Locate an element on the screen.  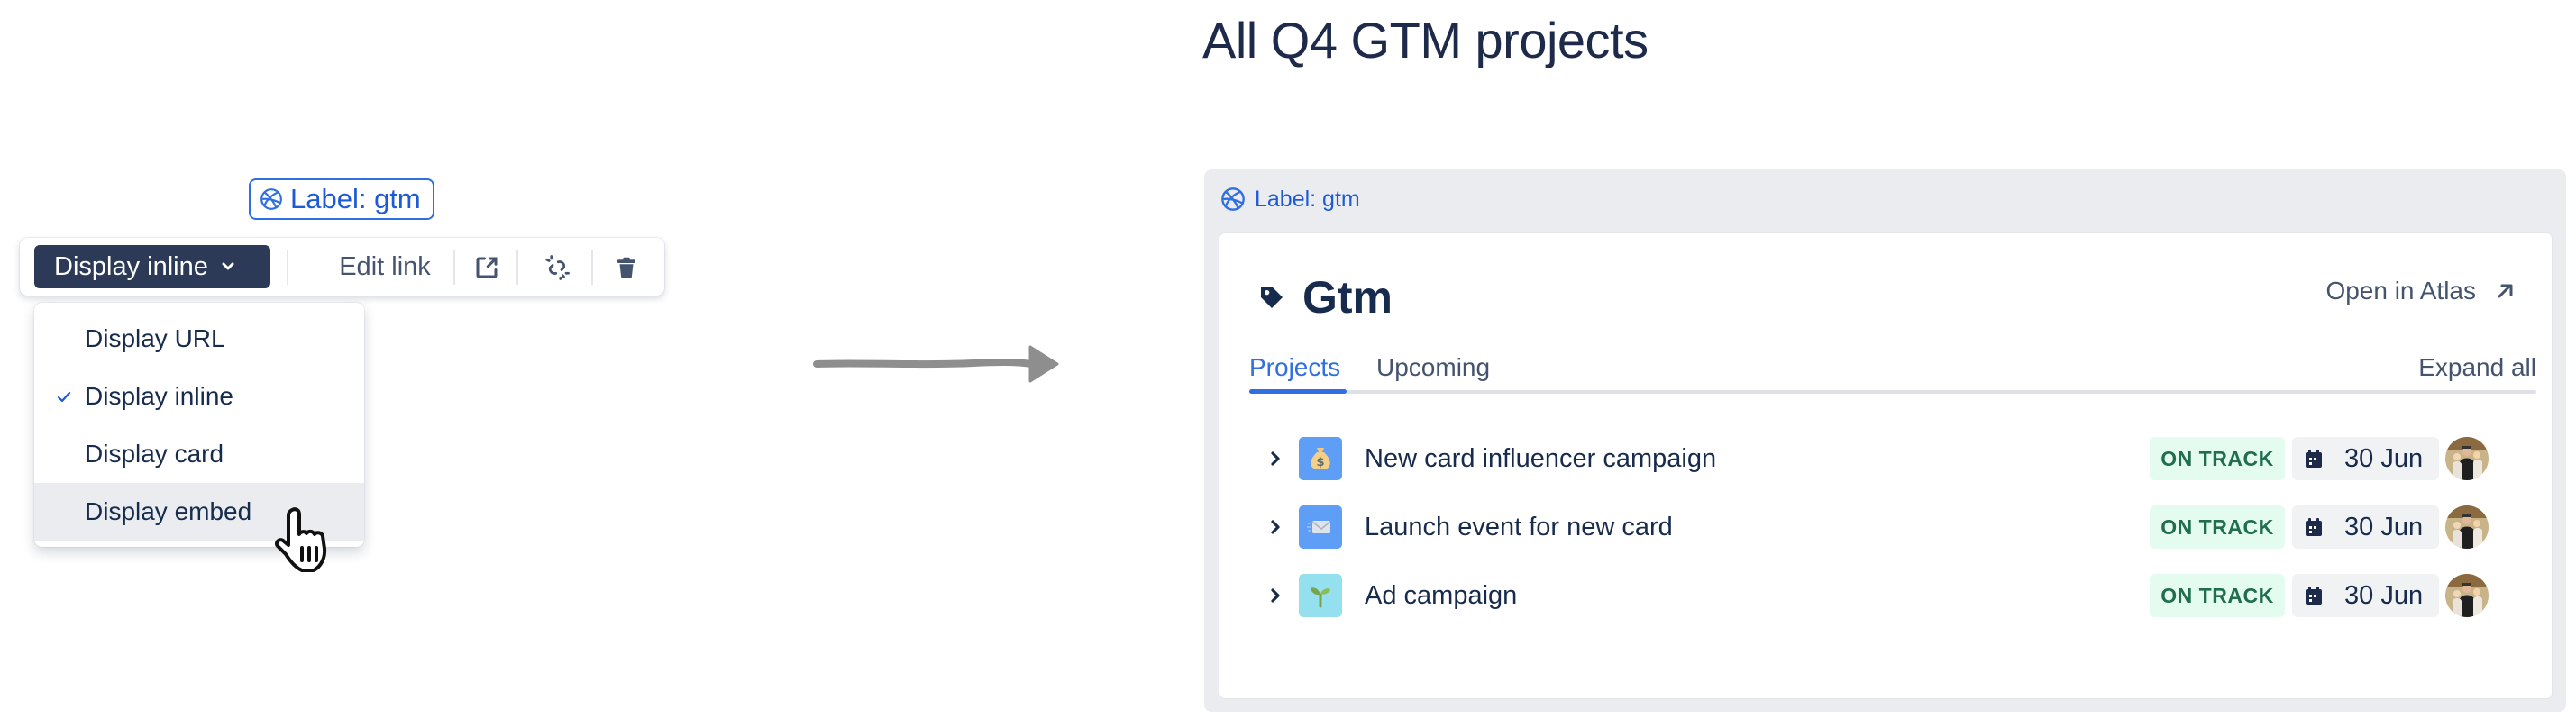
tab-label: Projects is located at coordinates (1295, 367).